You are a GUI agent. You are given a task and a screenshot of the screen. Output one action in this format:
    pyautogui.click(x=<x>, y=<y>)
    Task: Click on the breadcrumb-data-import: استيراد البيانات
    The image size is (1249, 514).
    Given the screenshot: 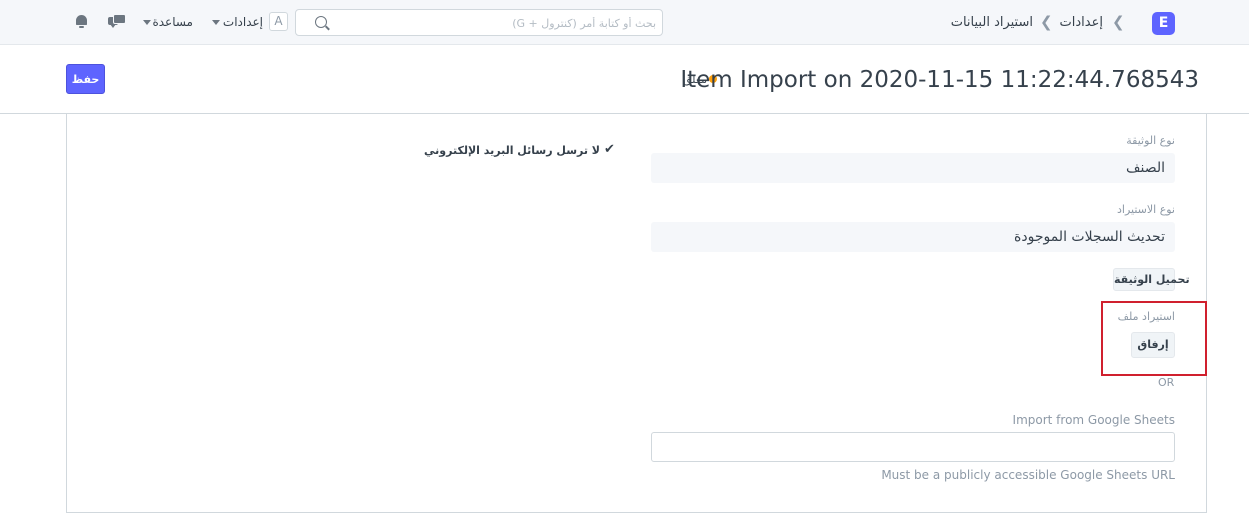 What is the action you would take?
    pyautogui.click(x=992, y=22)
    